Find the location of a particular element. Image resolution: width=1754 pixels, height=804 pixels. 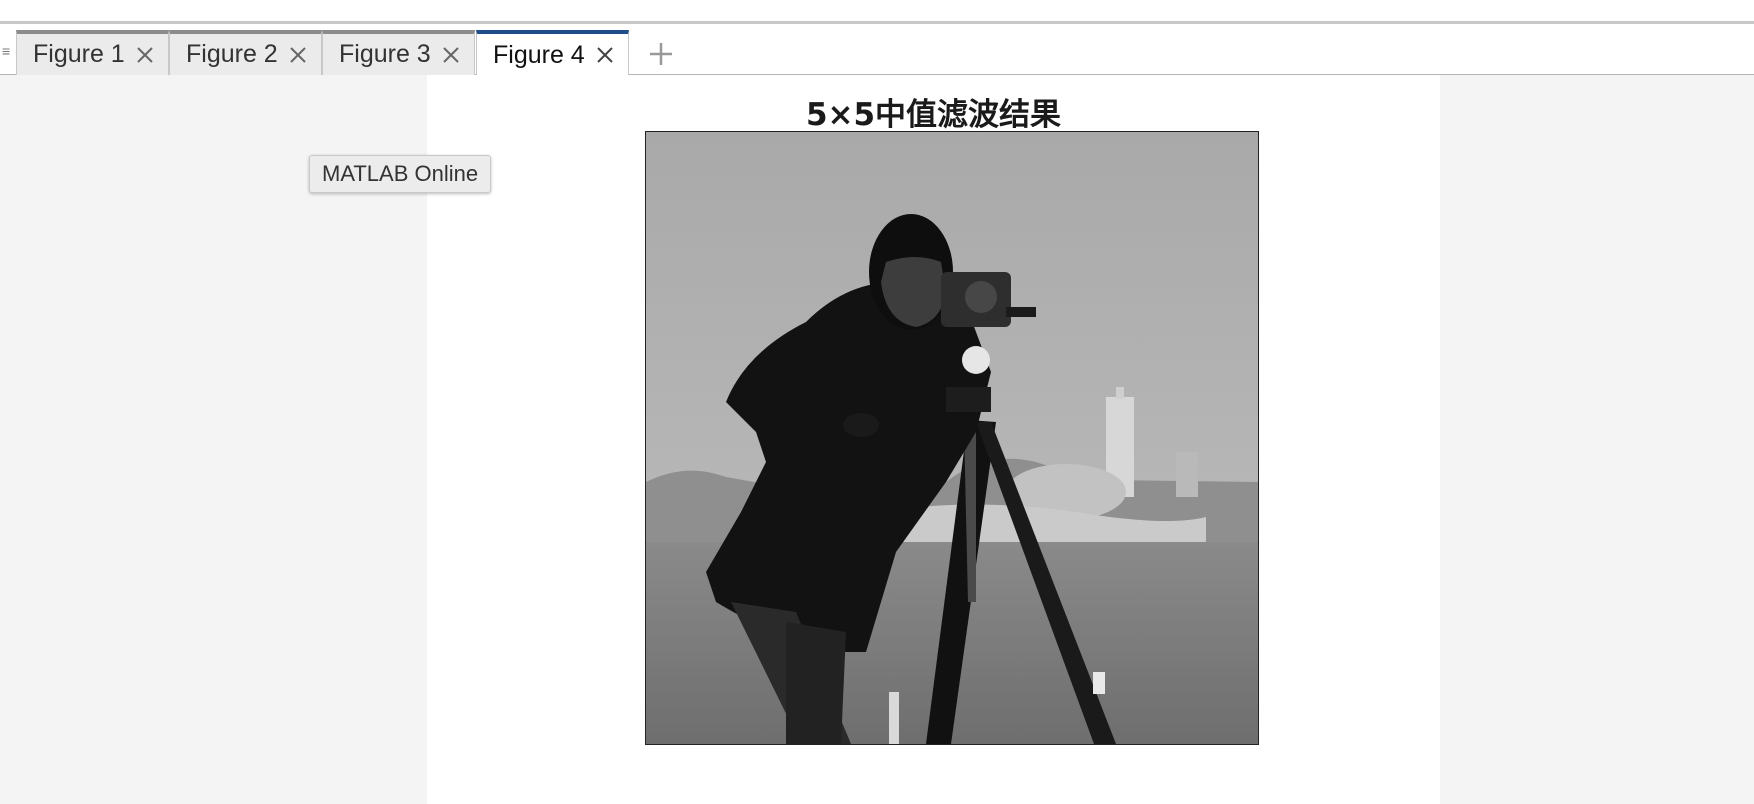

figure-title: 5×5中值滤波结果 is located at coordinates (933, 115).